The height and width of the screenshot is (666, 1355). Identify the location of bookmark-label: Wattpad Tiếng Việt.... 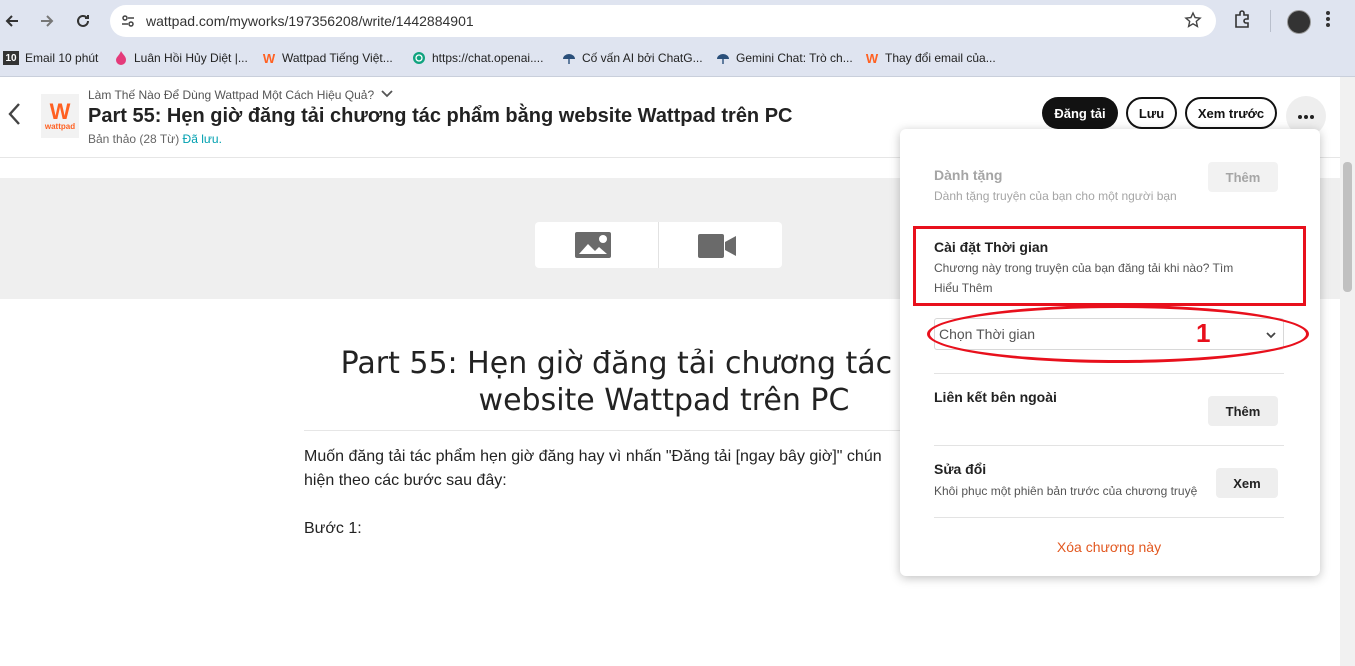
(337, 58).